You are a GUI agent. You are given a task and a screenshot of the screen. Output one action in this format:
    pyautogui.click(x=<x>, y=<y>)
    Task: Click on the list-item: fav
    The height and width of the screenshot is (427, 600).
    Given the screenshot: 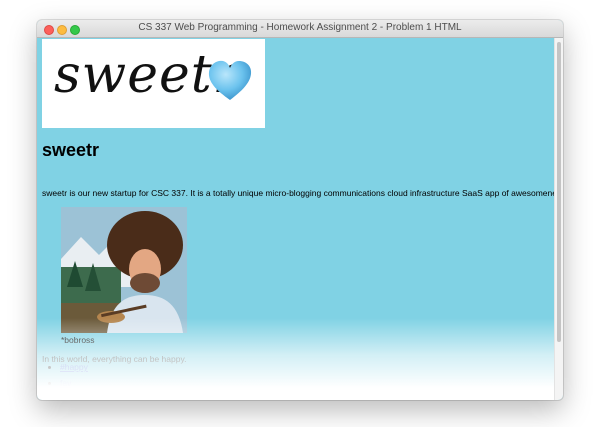 What is the action you would take?
    pyautogui.click(x=75, y=383)
    